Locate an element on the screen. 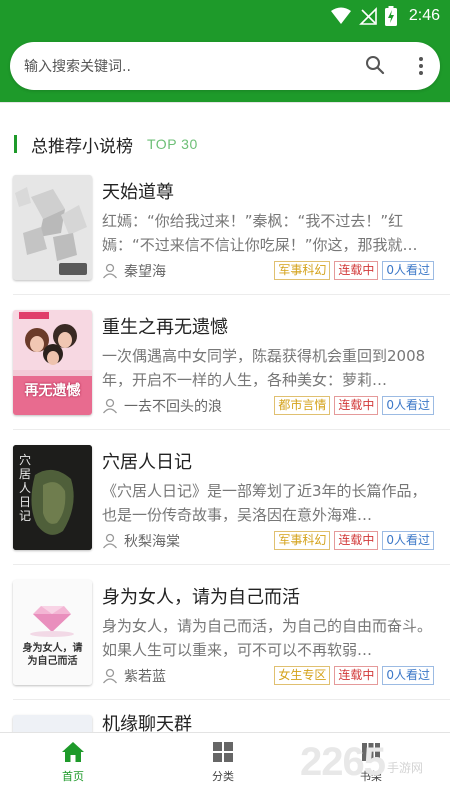  nav-home-label: 首页 is located at coordinates (73, 776).